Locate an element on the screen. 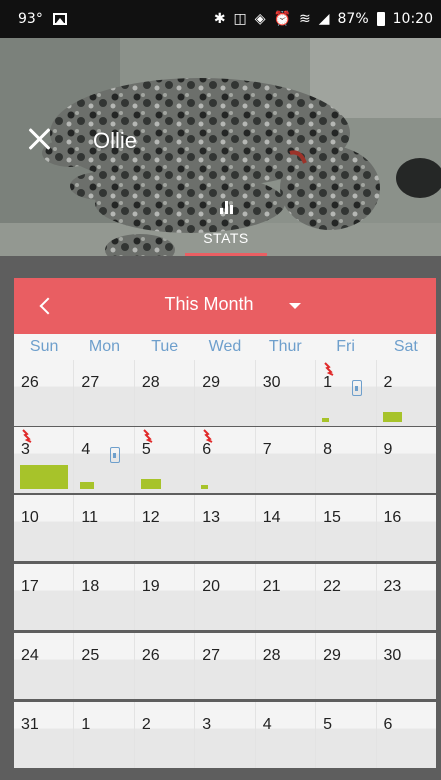  weekday-label: Sat is located at coordinates (405, 346).